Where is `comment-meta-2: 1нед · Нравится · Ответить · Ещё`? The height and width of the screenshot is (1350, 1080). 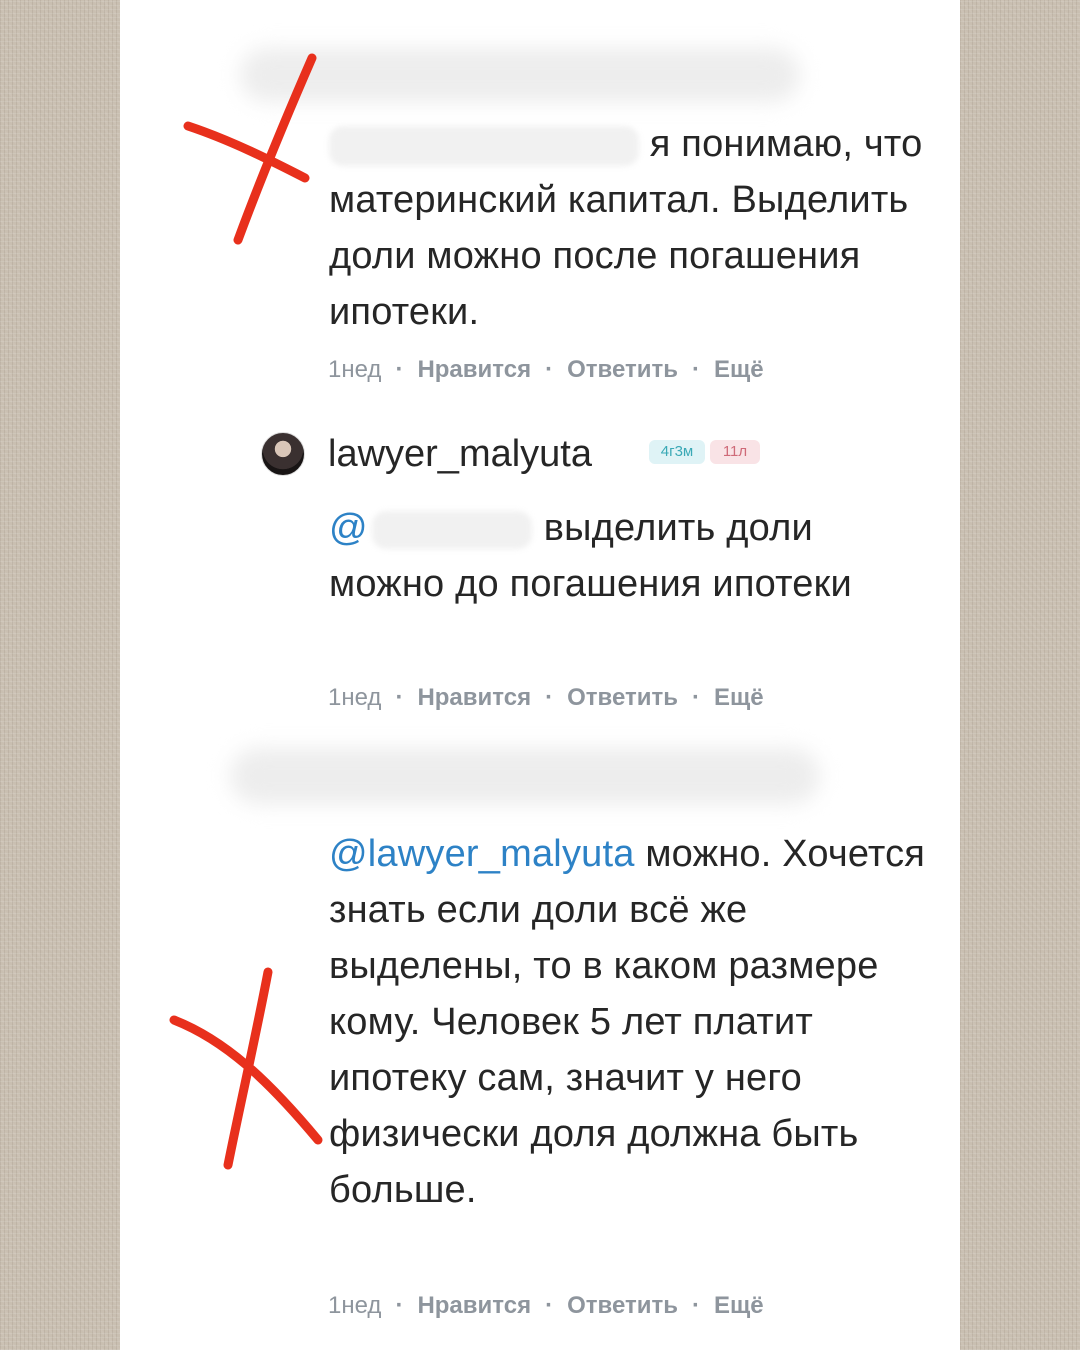
comment-meta-2: 1нед · Нравится · Ответить · Ещё is located at coordinates (546, 699).